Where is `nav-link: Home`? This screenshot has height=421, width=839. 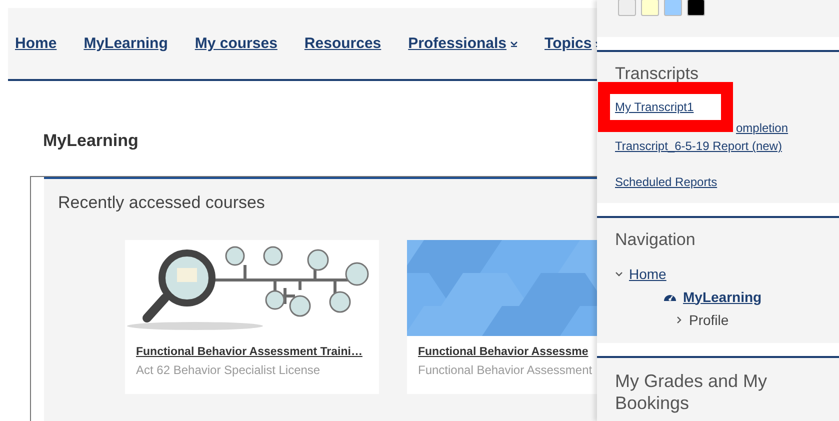
nav-link: Home is located at coordinates (36, 43).